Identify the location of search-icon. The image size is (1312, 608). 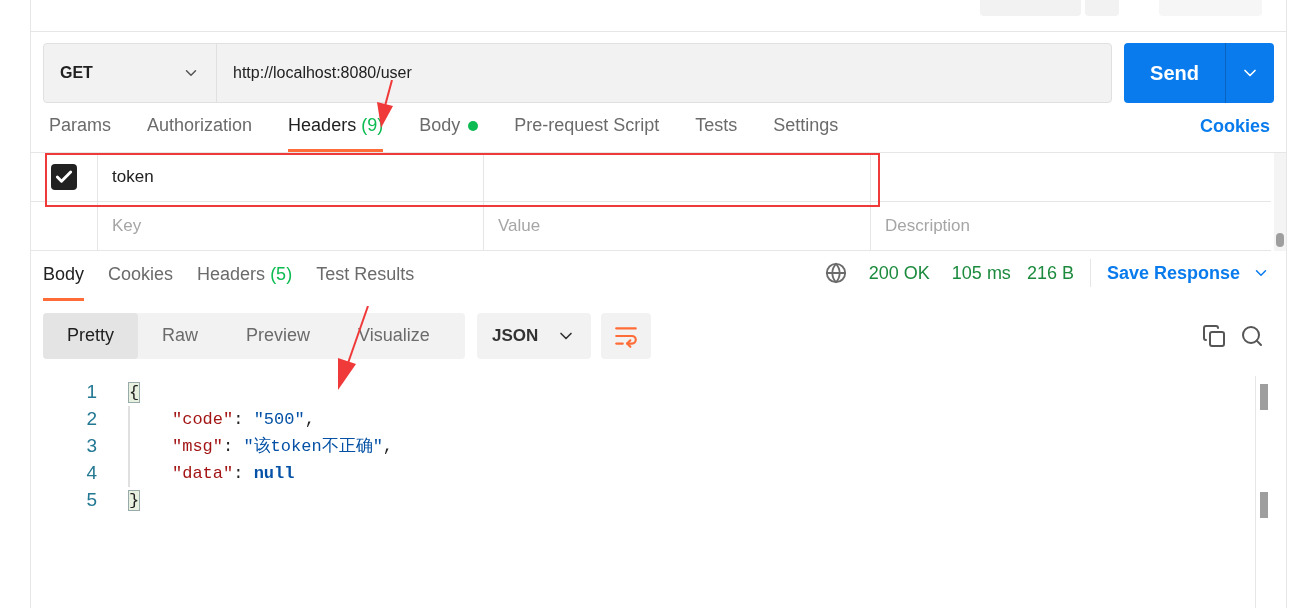
(1252, 335).